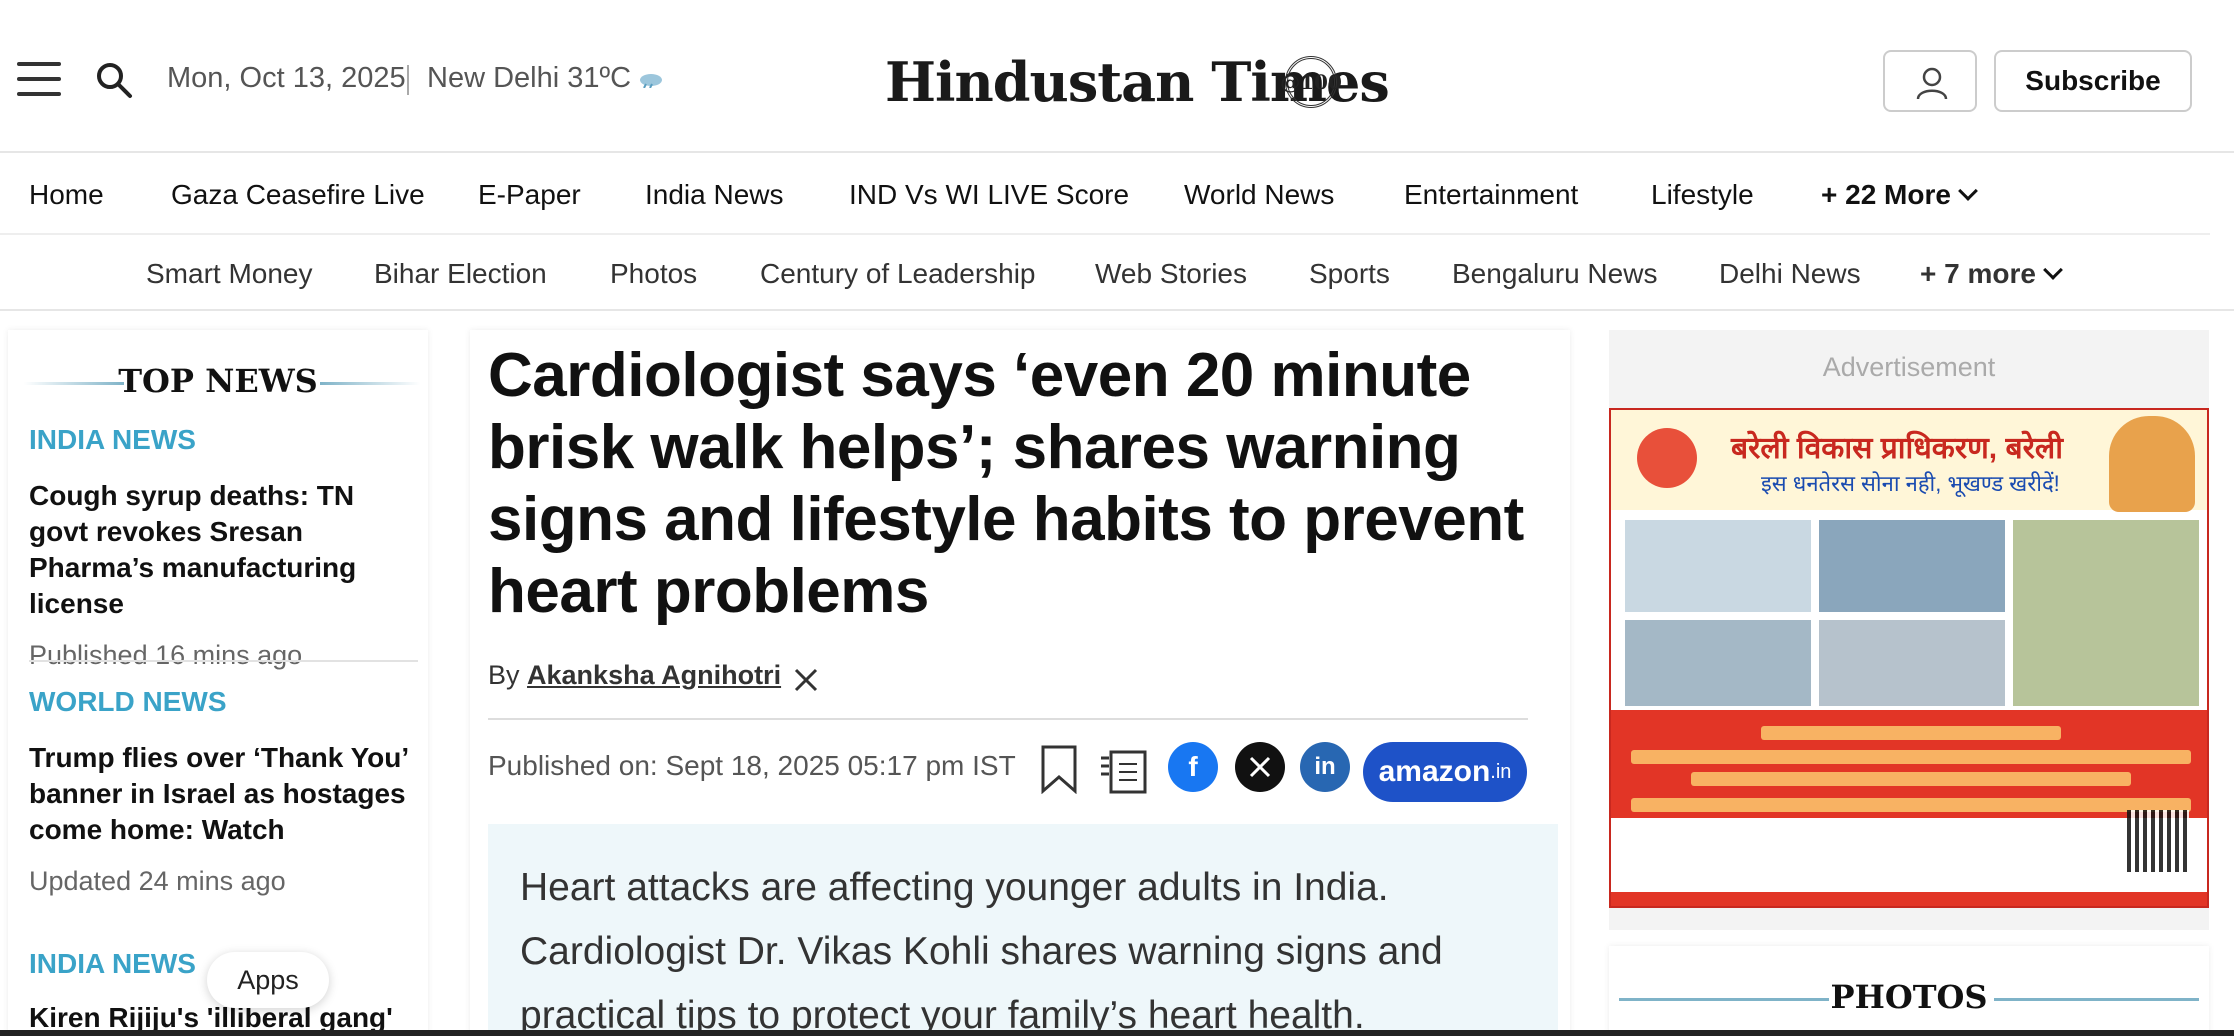  I want to click on logo-badge: @100, so click(1311, 82).